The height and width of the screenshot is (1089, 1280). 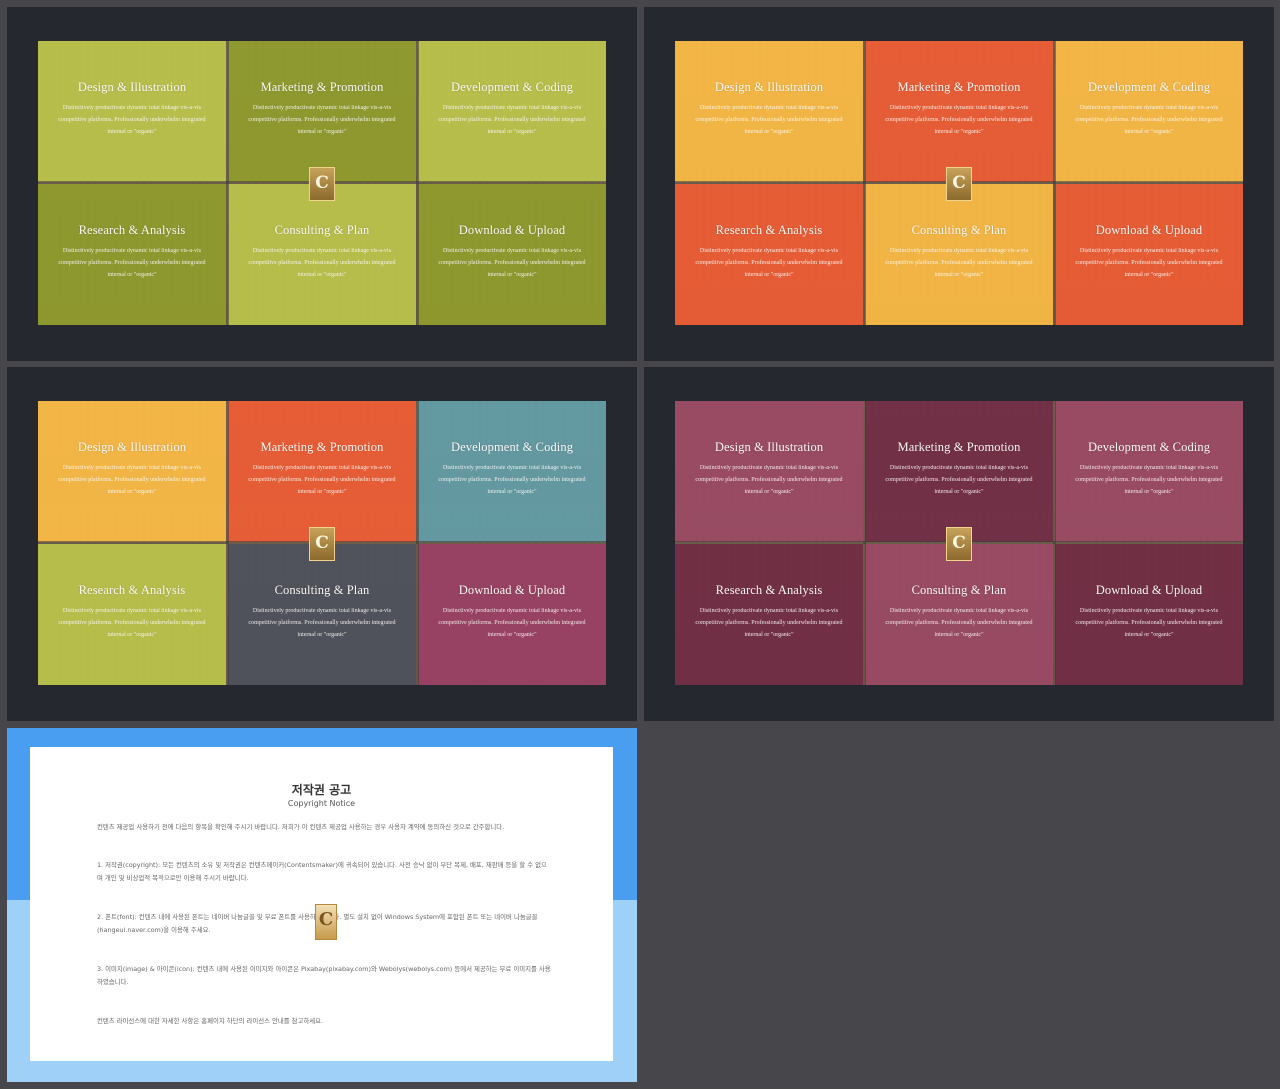 I want to click on notice-subtitle: Copyright Notice, so click(x=321, y=803).